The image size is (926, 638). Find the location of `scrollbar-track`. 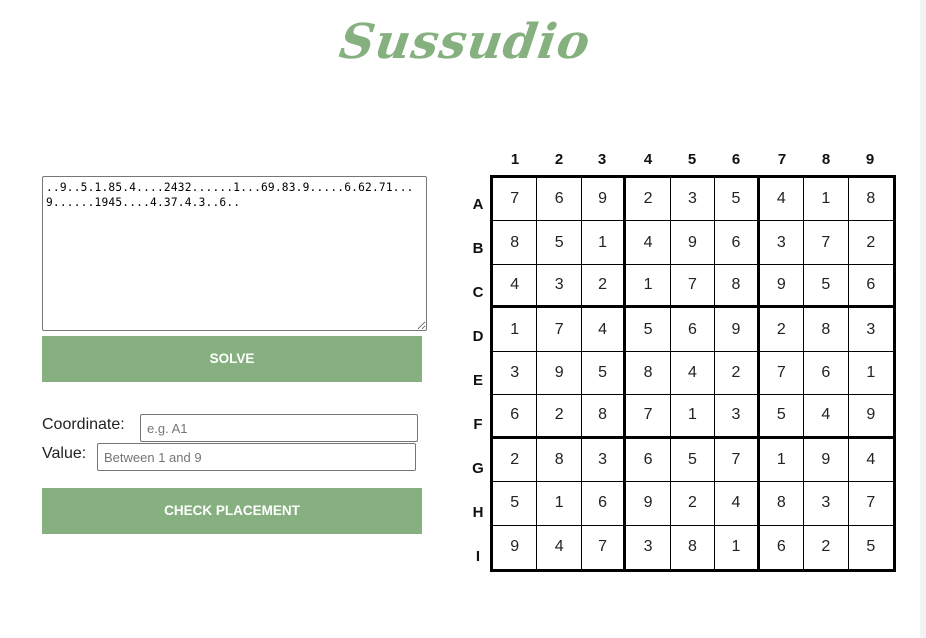

scrollbar-track is located at coordinates (923, 319).